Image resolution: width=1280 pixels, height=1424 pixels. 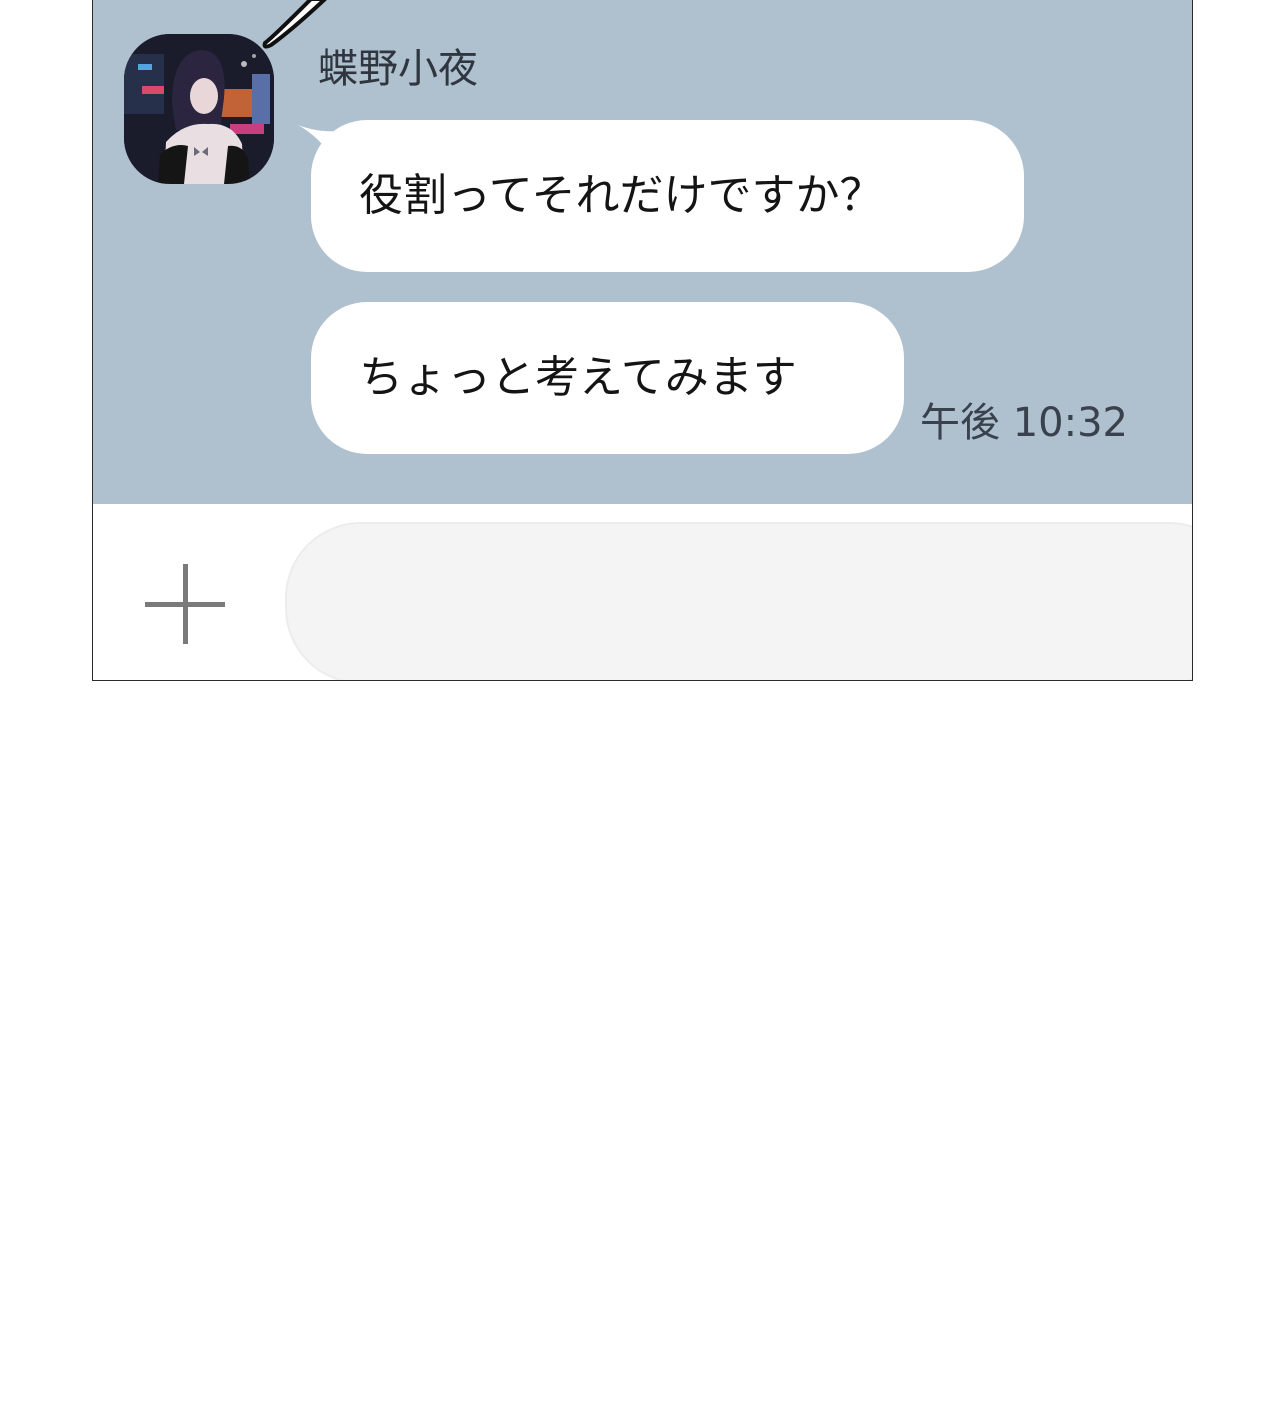 I want to click on input-bar, so click(x=642, y=592).